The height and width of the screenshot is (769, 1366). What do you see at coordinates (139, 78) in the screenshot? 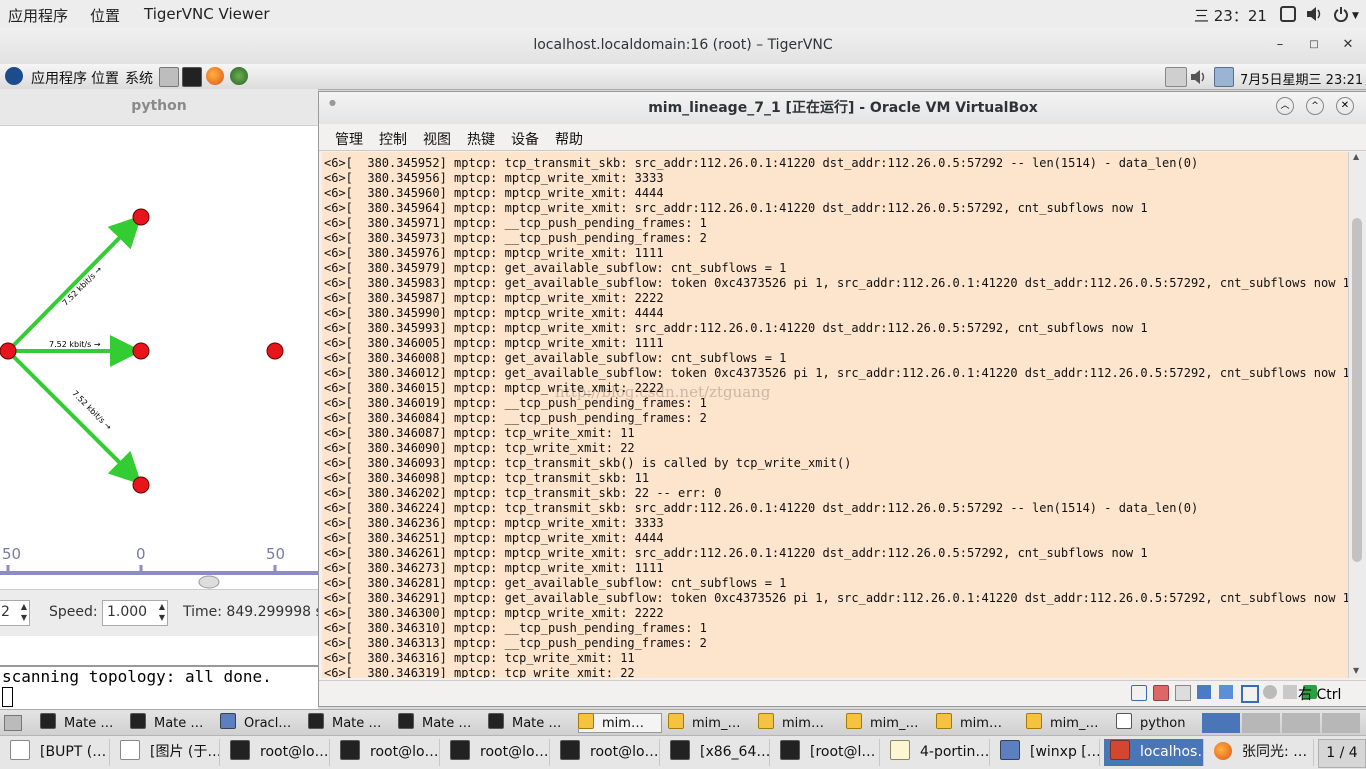
I see `mate-system-menu: 系统` at bounding box center [139, 78].